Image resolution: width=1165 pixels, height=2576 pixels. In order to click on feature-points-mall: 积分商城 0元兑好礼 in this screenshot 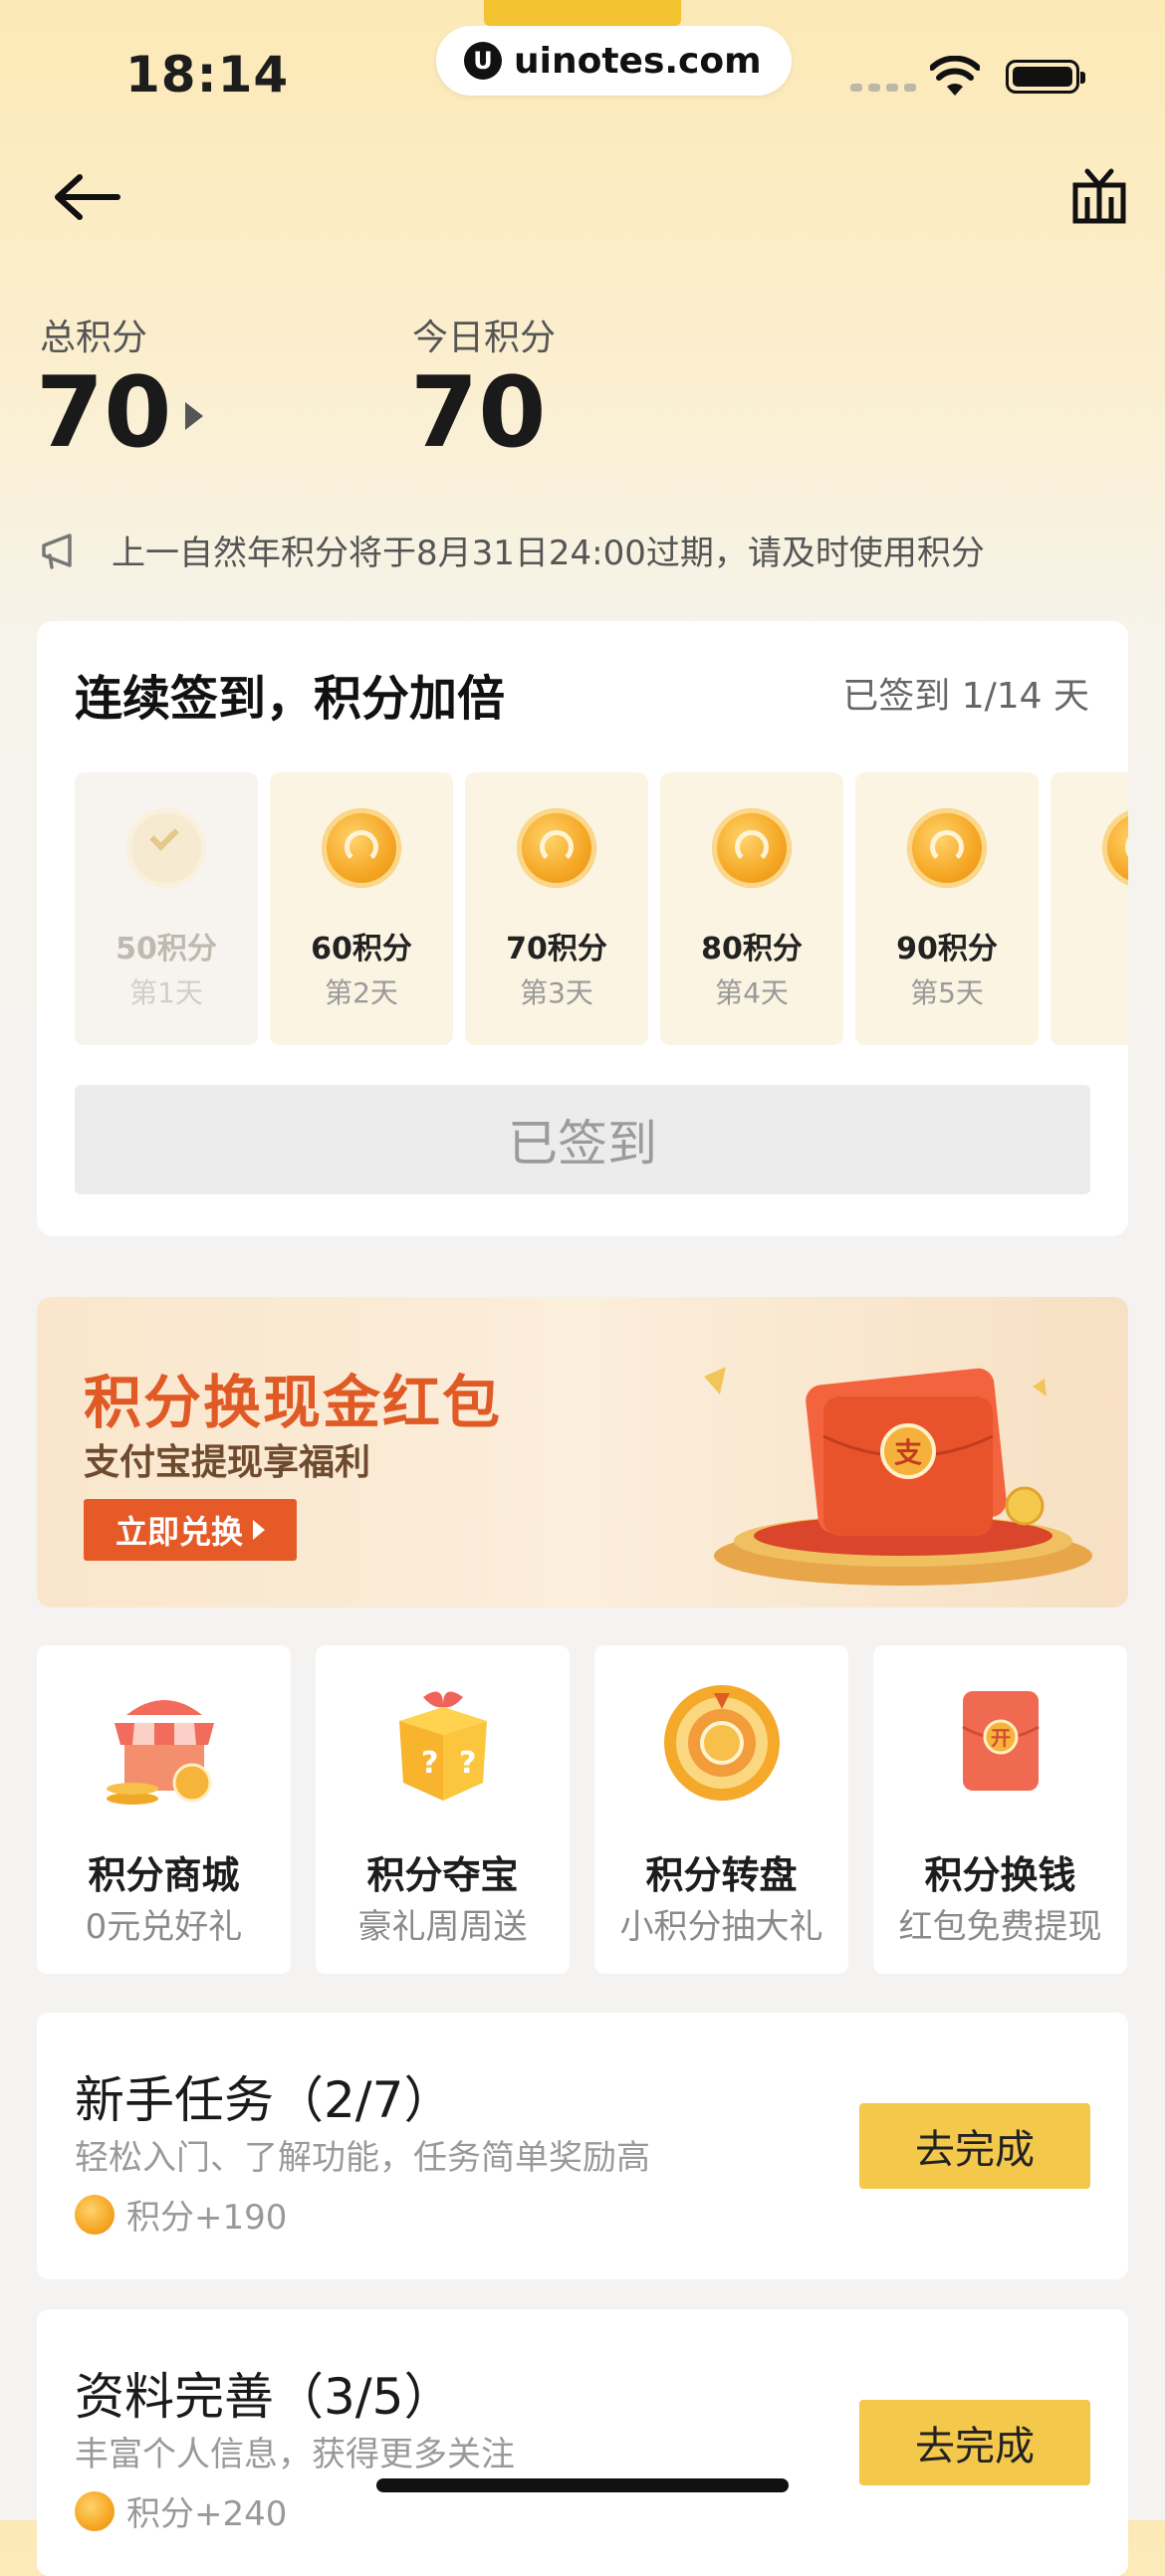, I will do `click(164, 1809)`.